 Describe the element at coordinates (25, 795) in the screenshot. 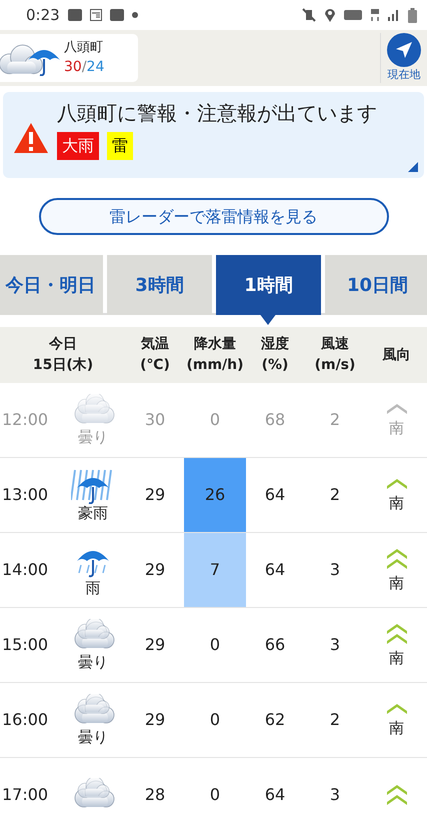

I see `time-cell-text: 17:00` at that location.